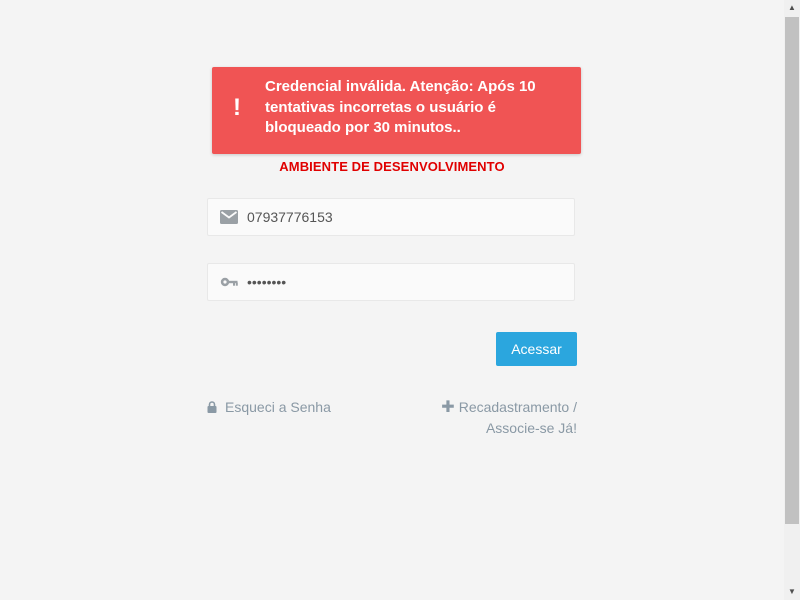 The image size is (800, 600). Describe the element at coordinates (792, 8) in the screenshot. I see `scroll-up-arrow-icon: ▲` at that location.